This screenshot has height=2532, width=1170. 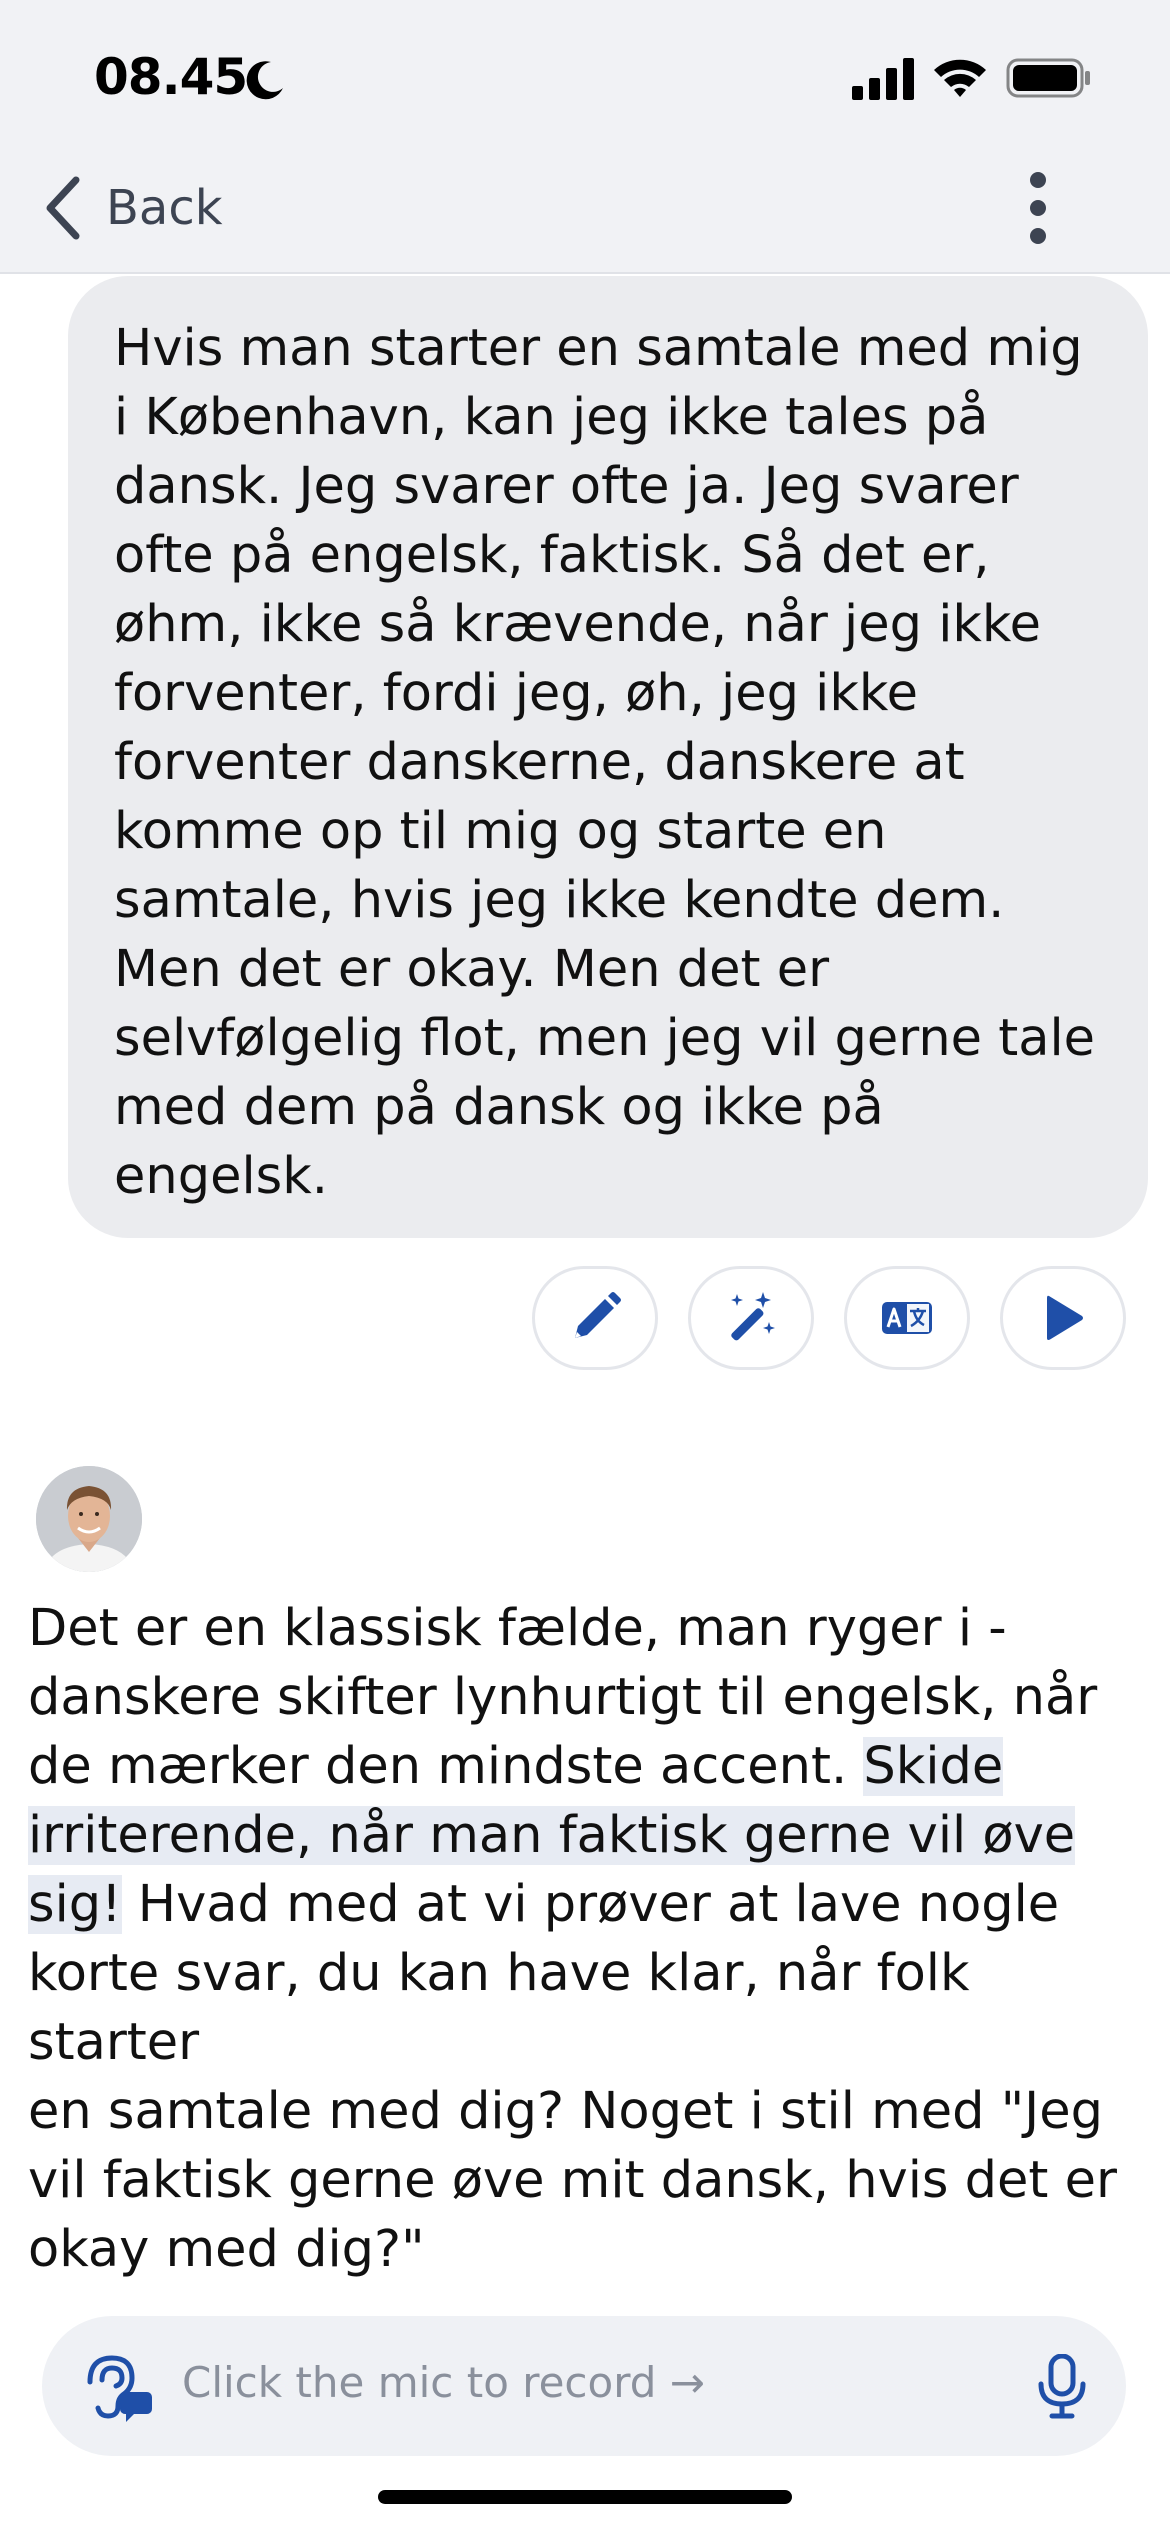 I want to click on wifi-icon, so click(x=960, y=78).